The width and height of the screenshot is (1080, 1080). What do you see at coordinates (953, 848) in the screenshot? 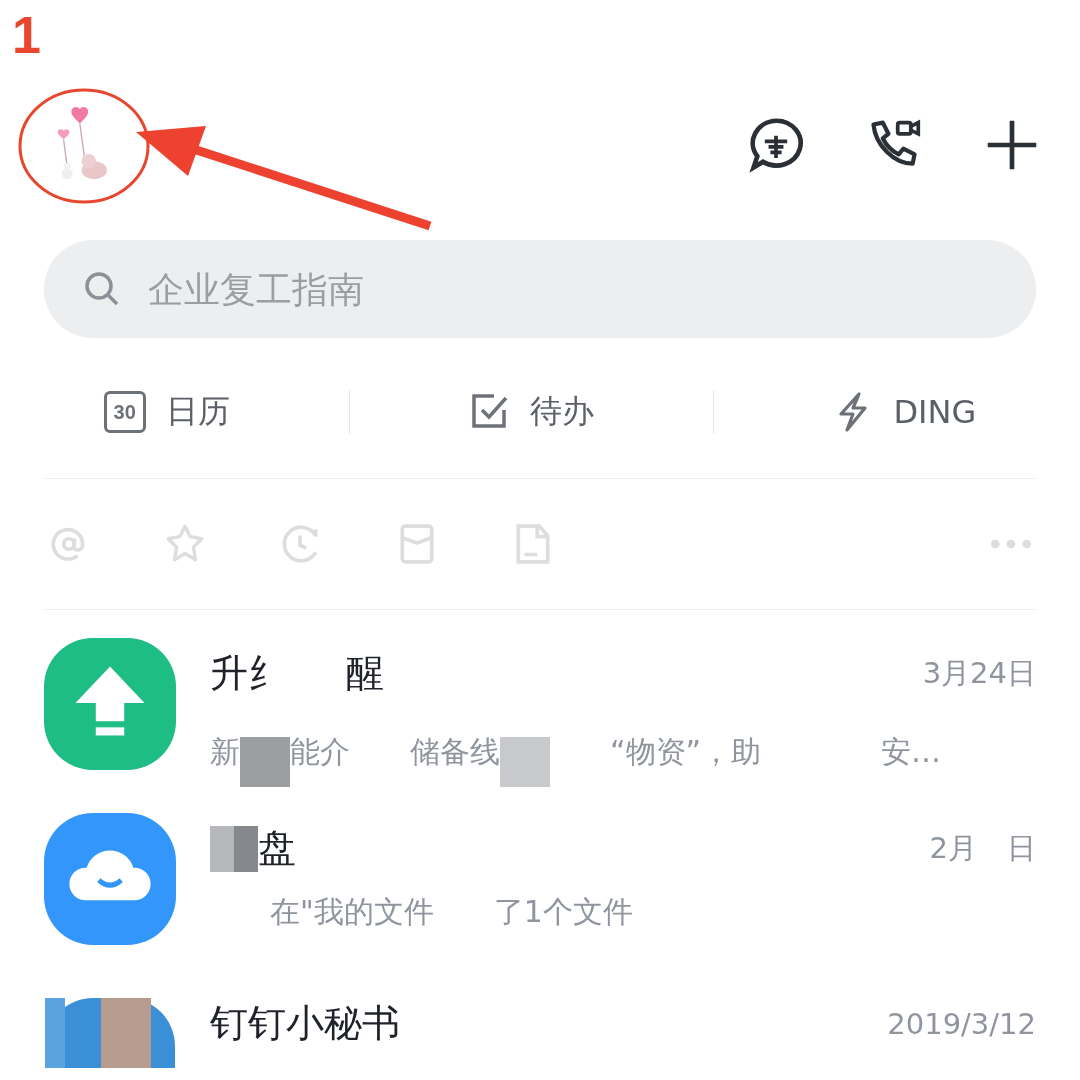
I see `chat-date: 2月` at bounding box center [953, 848].